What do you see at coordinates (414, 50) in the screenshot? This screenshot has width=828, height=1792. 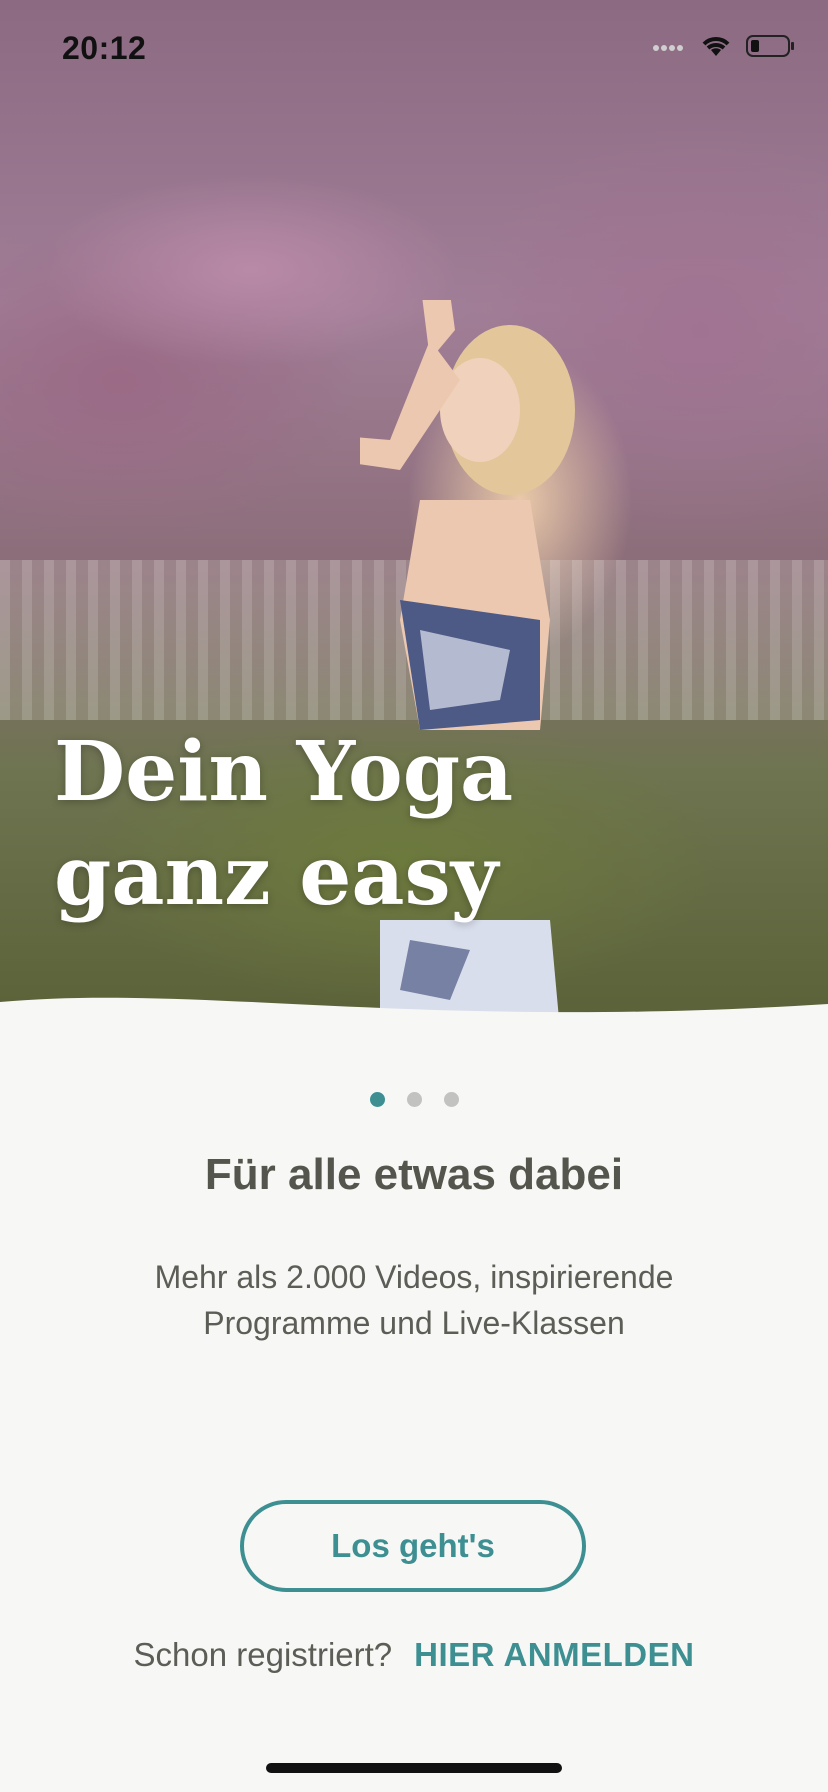 I see `status-bar: 20:12` at bounding box center [414, 50].